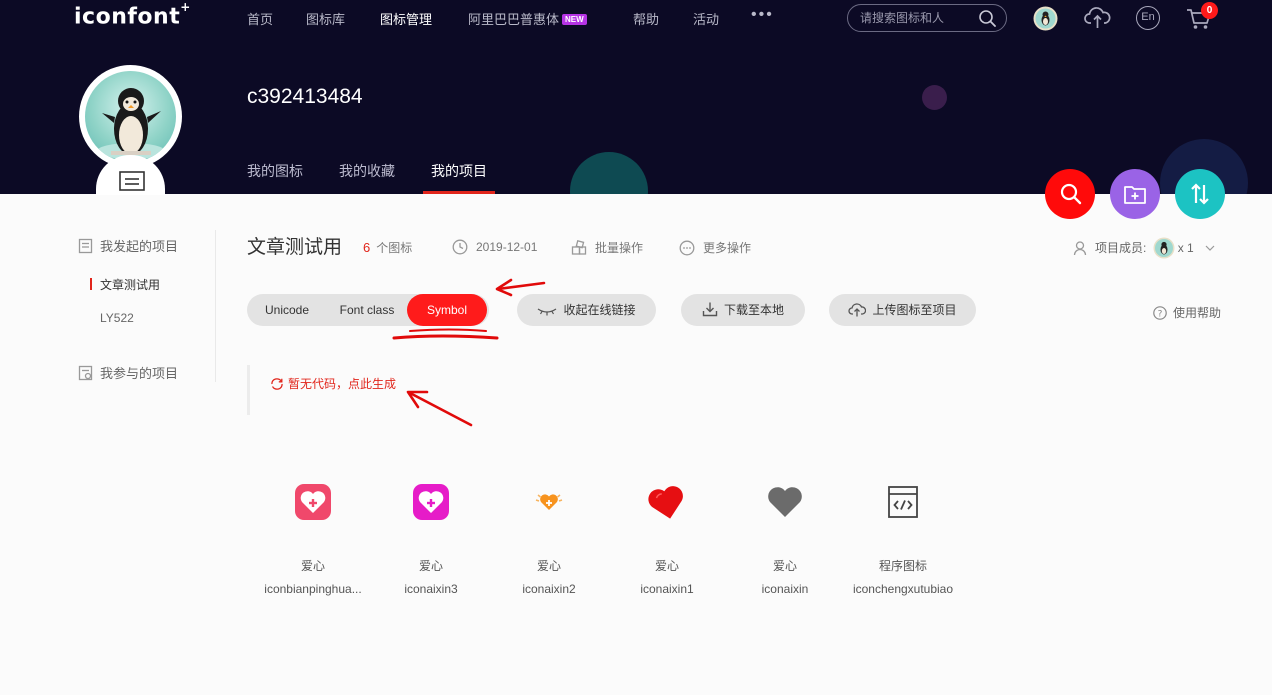  Describe the element at coordinates (667, 537) in the screenshot. I see `icon-card: 爱心 iconaixin1` at that location.